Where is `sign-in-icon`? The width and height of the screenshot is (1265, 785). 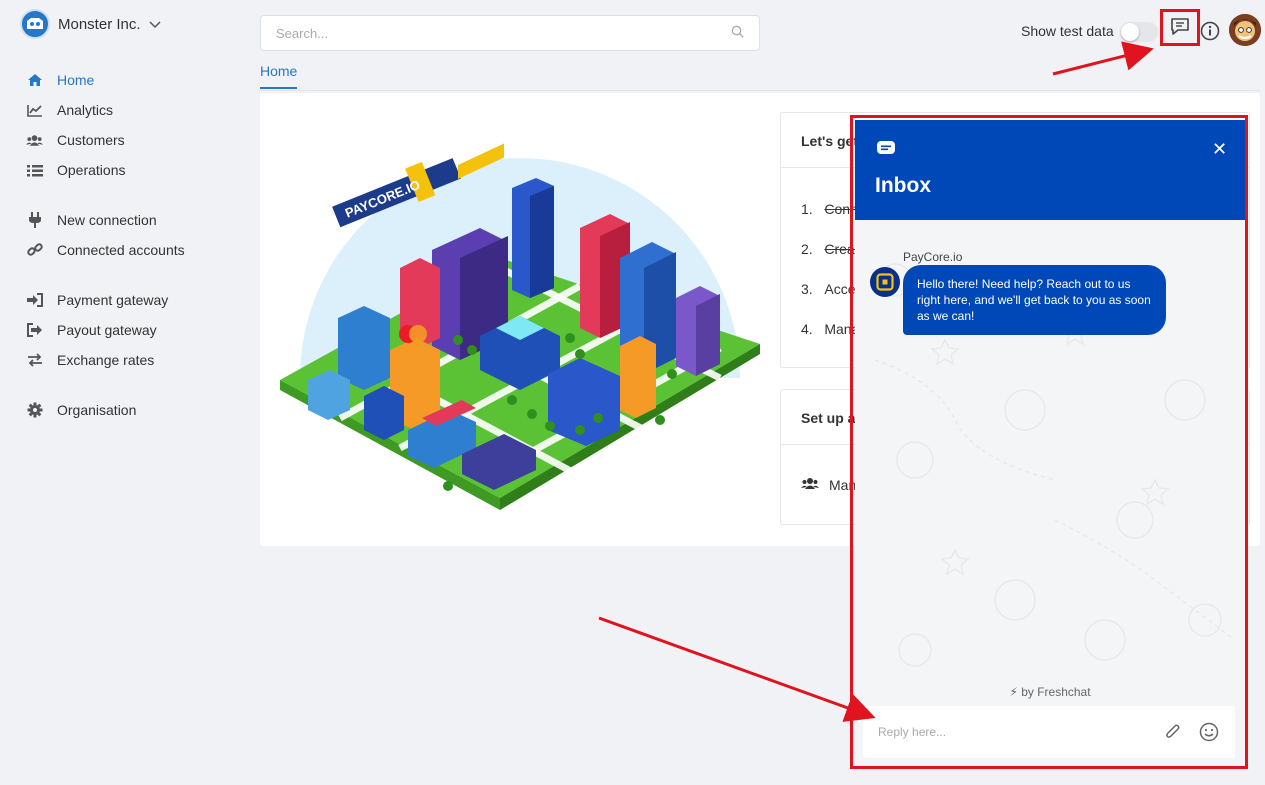 sign-in-icon is located at coordinates (34, 300).